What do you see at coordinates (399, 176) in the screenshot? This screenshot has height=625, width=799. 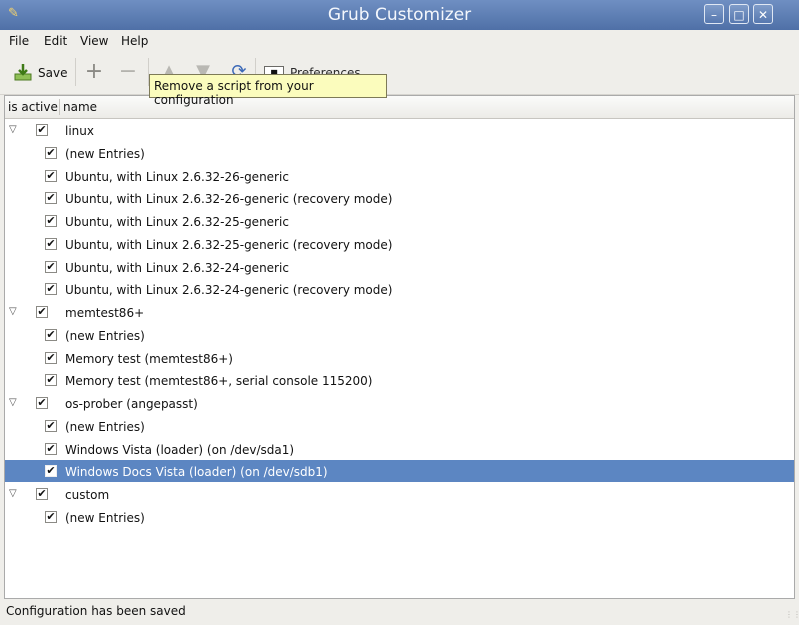 I see `tree-entry-row: ✔ Ubuntu, with Linux 2.6.32-26-generic` at bounding box center [399, 176].